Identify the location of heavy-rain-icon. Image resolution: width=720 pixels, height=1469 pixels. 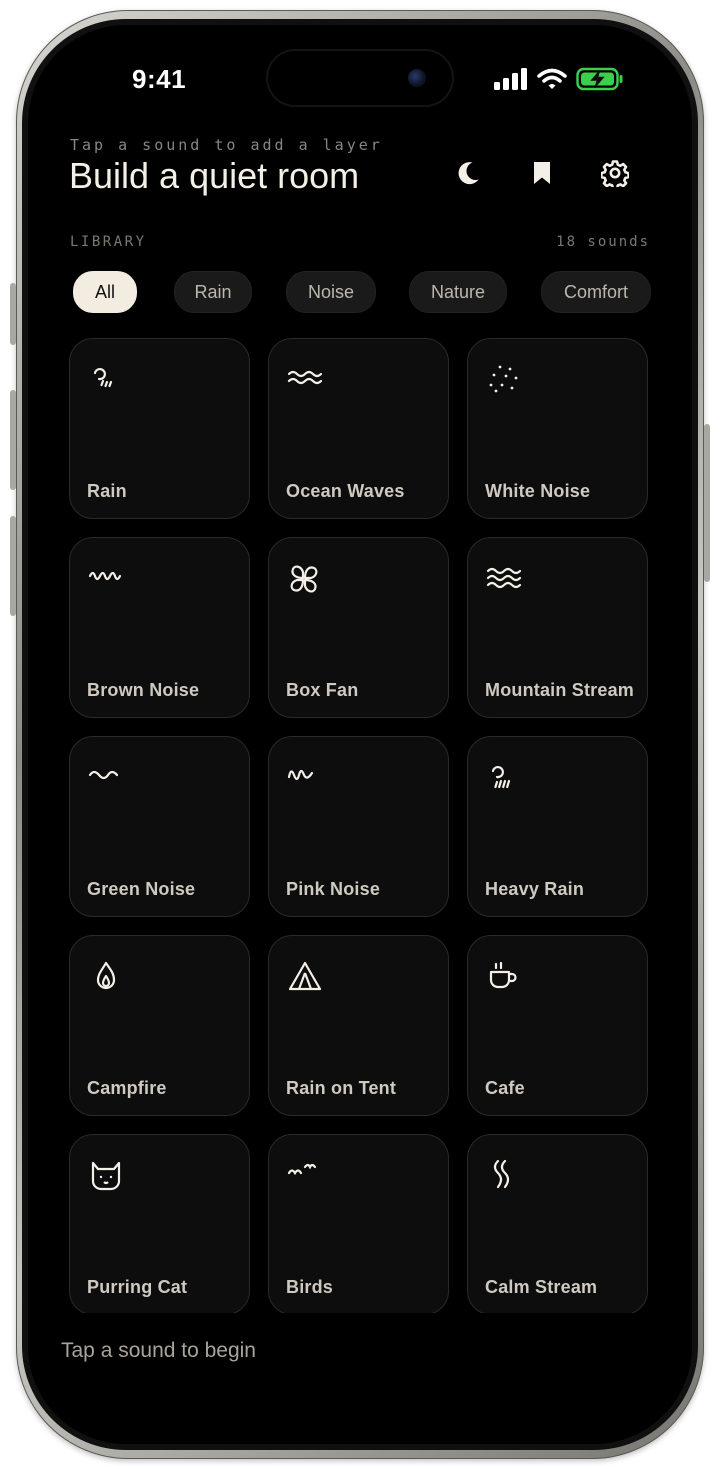
(504, 779).